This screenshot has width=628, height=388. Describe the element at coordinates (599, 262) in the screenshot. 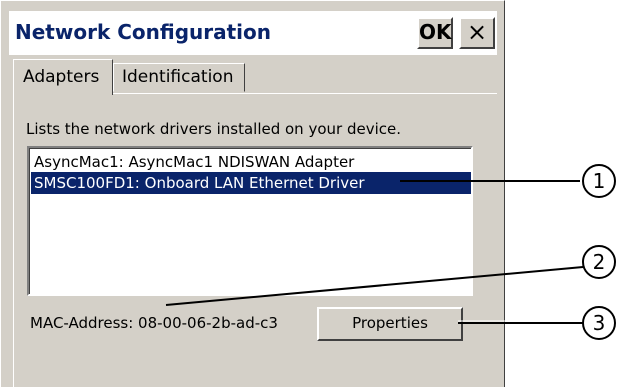

I see `callout-2: 2` at that location.